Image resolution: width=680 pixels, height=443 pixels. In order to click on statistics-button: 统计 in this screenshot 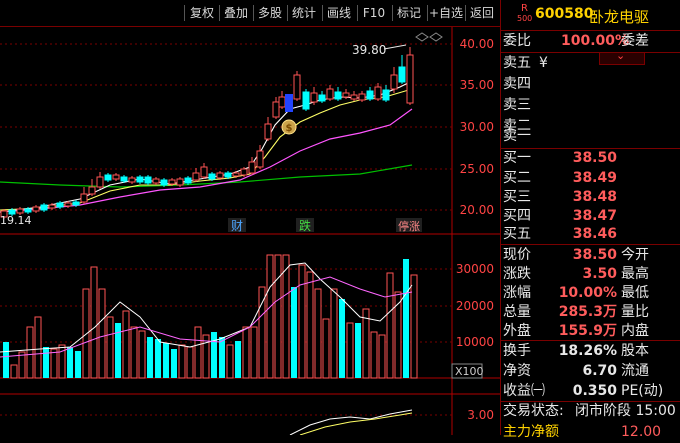, I will do `click(304, 13)`.